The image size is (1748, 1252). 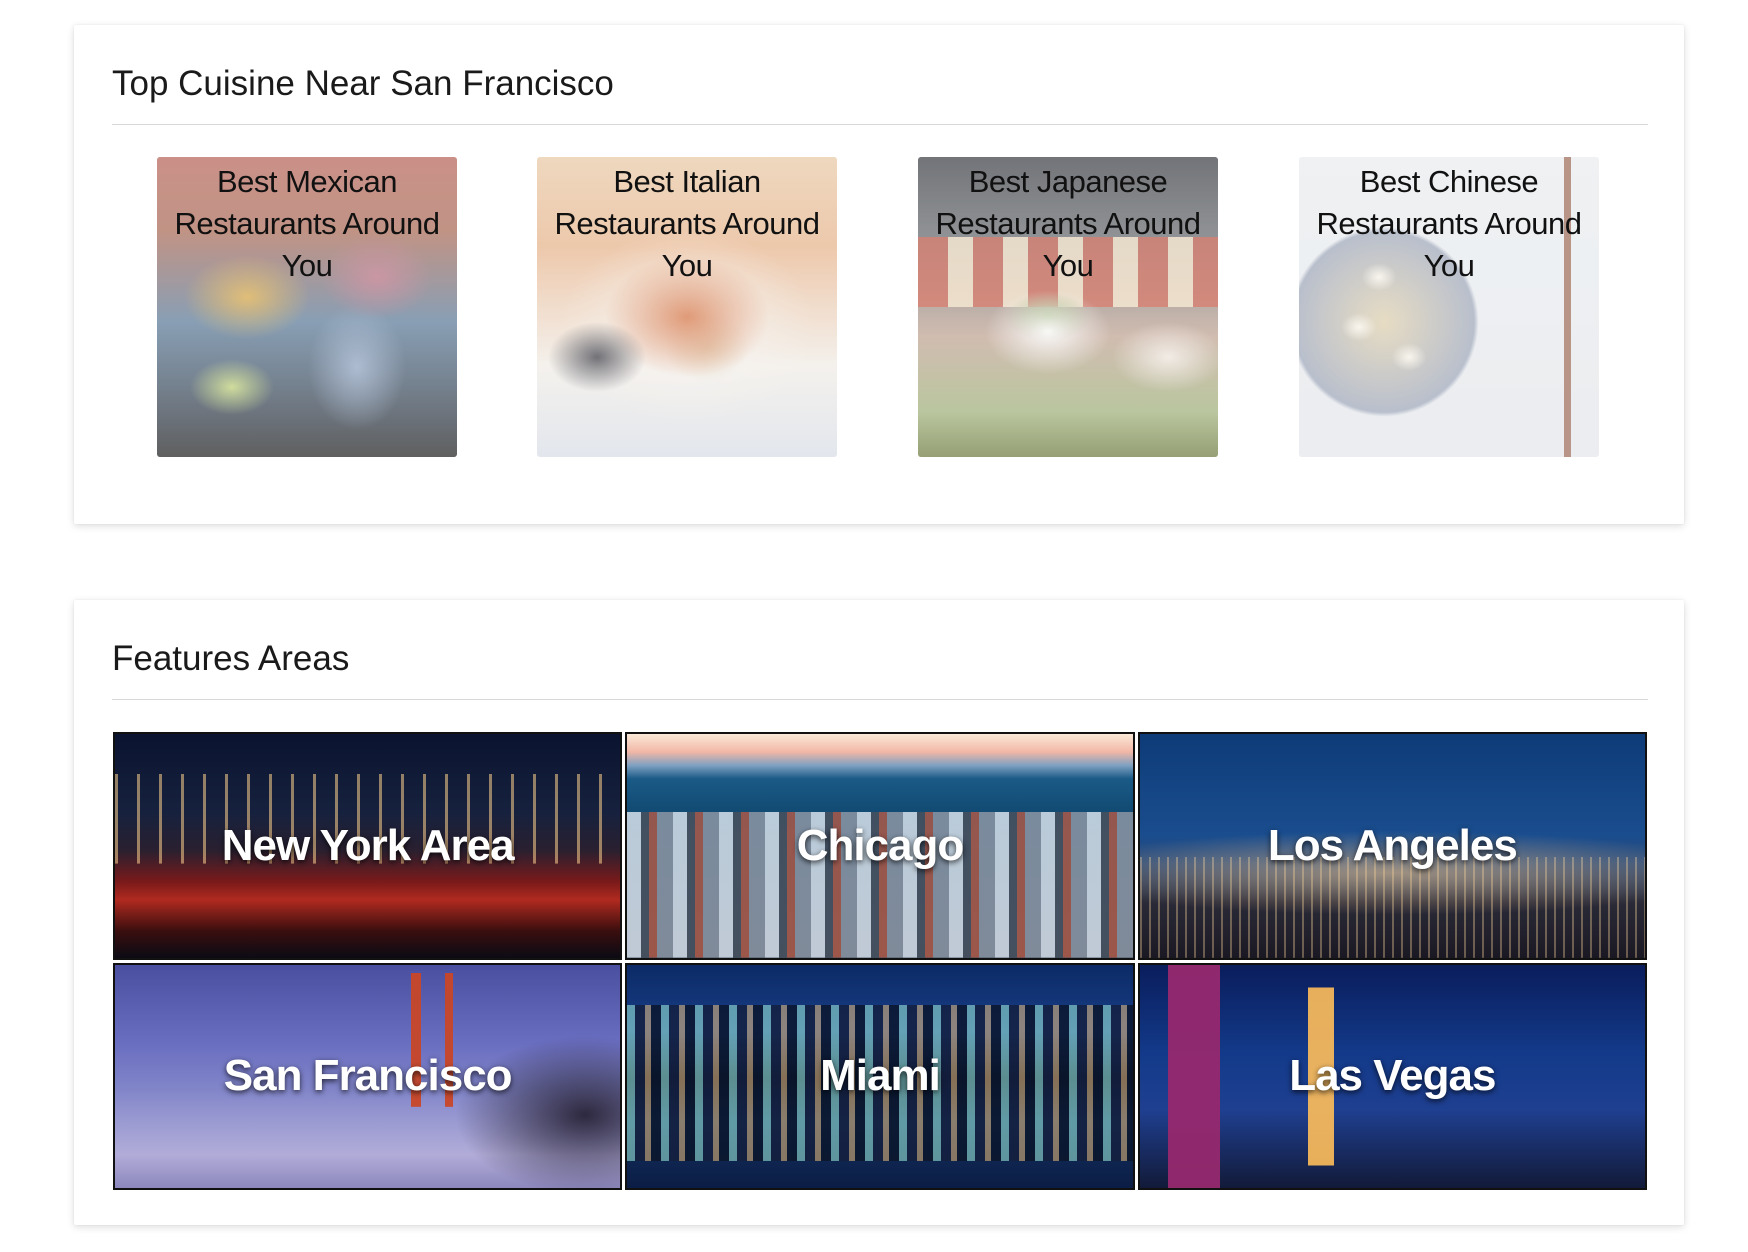 I want to click on cuisine-tile-chinese: Best Chinese Restaurants Around You, so click(x=1449, y=307).